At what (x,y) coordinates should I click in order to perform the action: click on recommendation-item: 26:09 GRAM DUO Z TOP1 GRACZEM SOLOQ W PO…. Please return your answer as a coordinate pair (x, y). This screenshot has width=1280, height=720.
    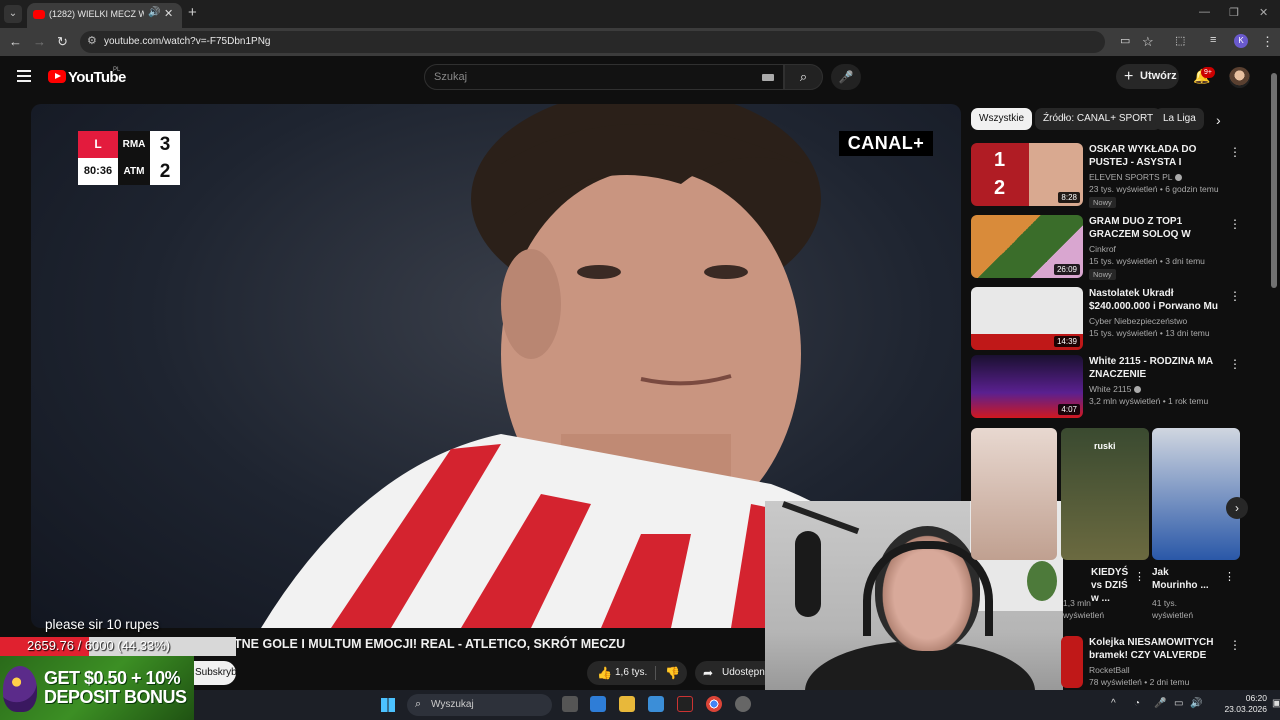
    Looking at the image, I should click on (1121, 247).